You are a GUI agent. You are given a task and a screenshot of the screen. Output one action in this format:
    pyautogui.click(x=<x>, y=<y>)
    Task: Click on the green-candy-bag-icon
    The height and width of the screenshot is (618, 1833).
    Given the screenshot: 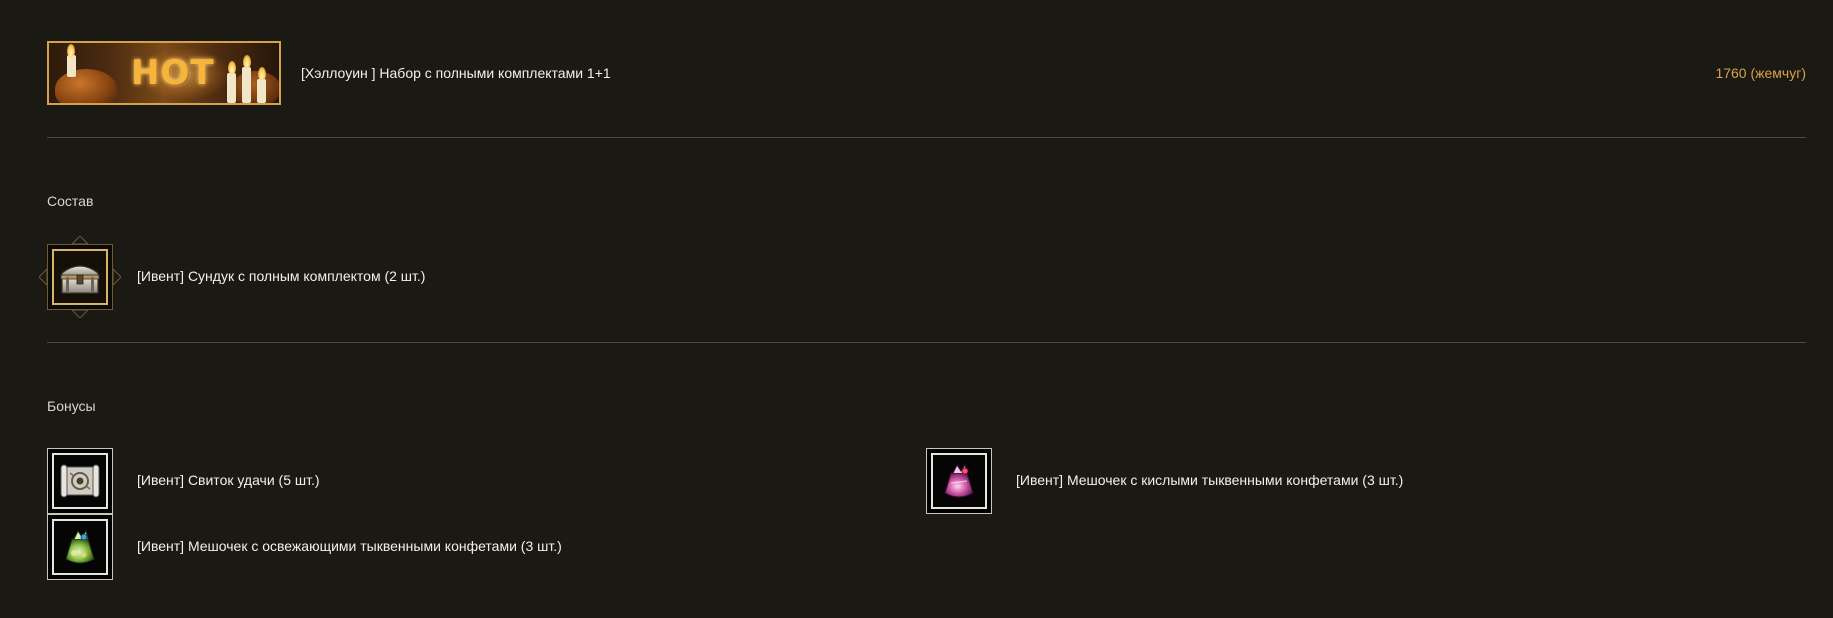 What is the action you would take?
    pyautogui.click(x=80, y=546)
    